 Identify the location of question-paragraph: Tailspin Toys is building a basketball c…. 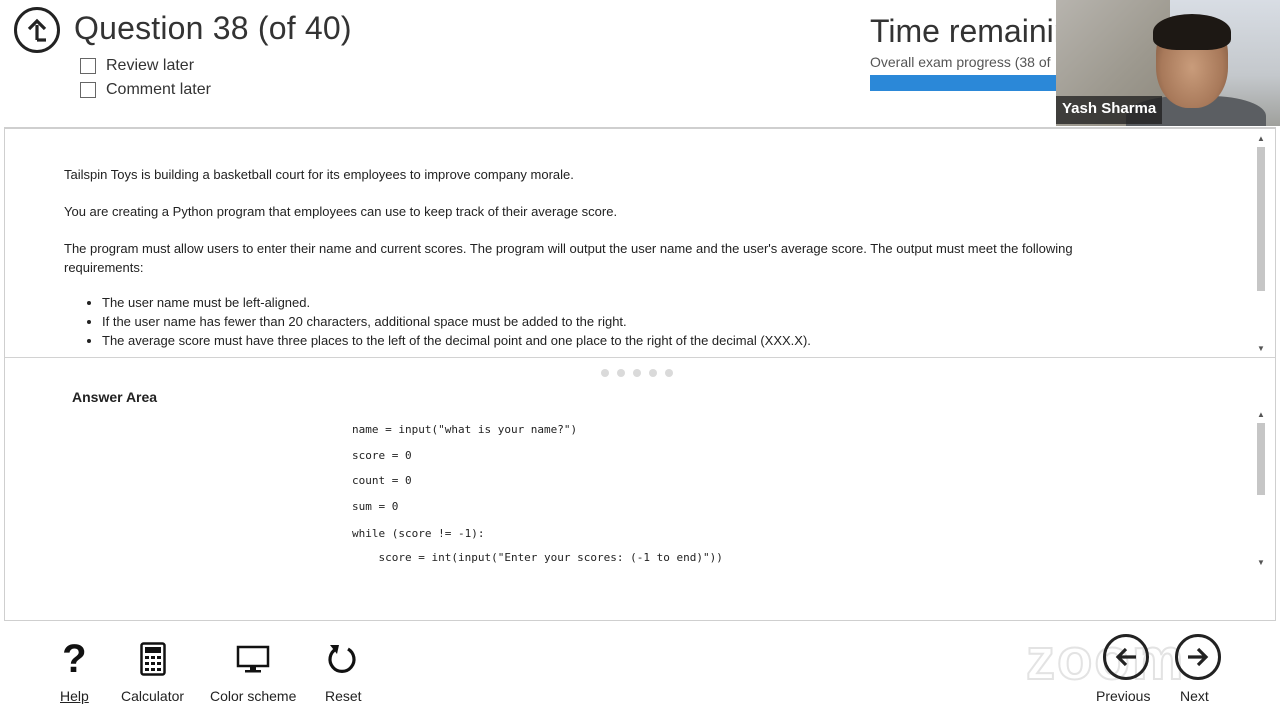
(319, 174).